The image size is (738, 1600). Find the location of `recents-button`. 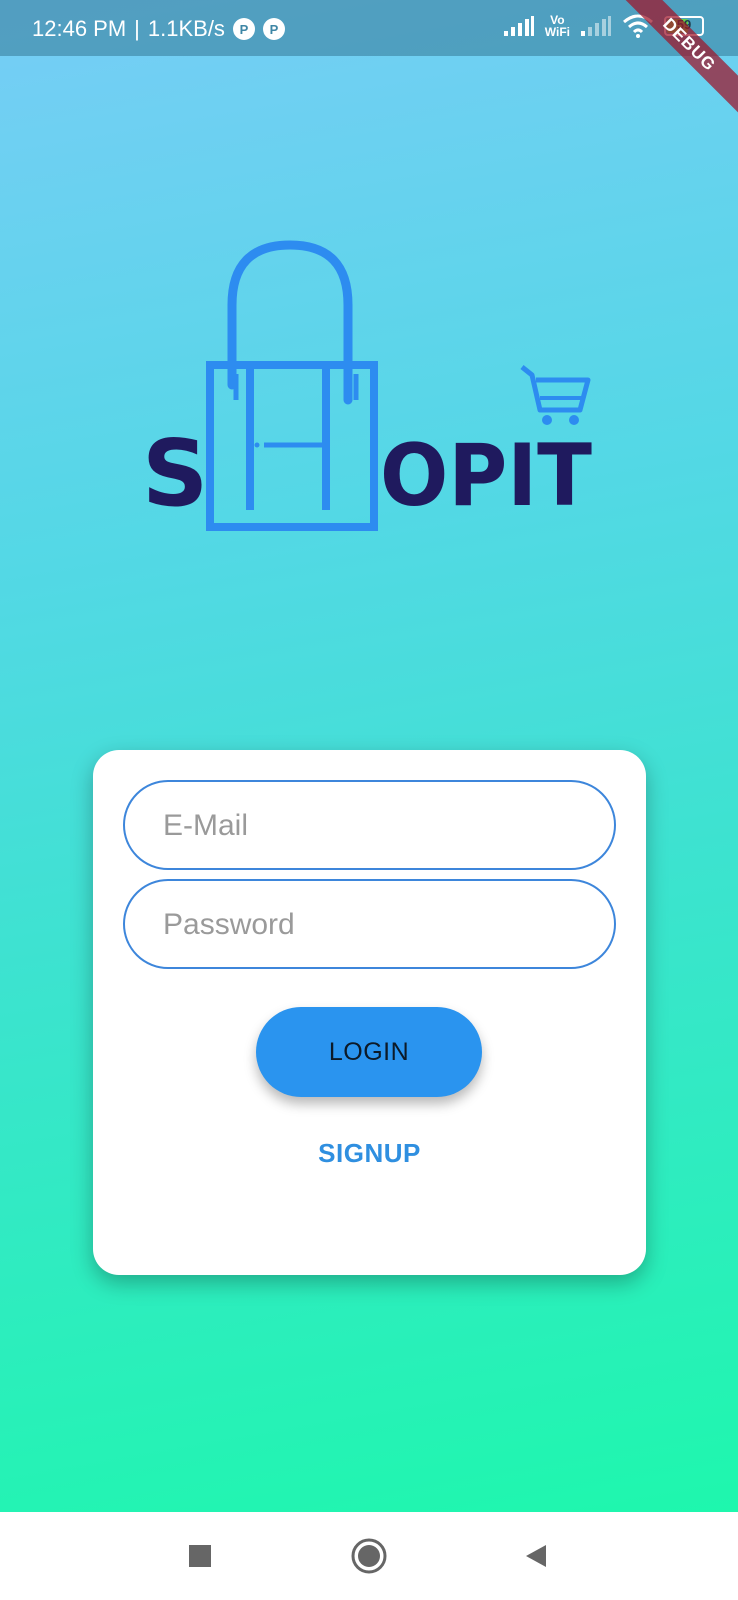

recents-button is located at coordinates (200, 1556).